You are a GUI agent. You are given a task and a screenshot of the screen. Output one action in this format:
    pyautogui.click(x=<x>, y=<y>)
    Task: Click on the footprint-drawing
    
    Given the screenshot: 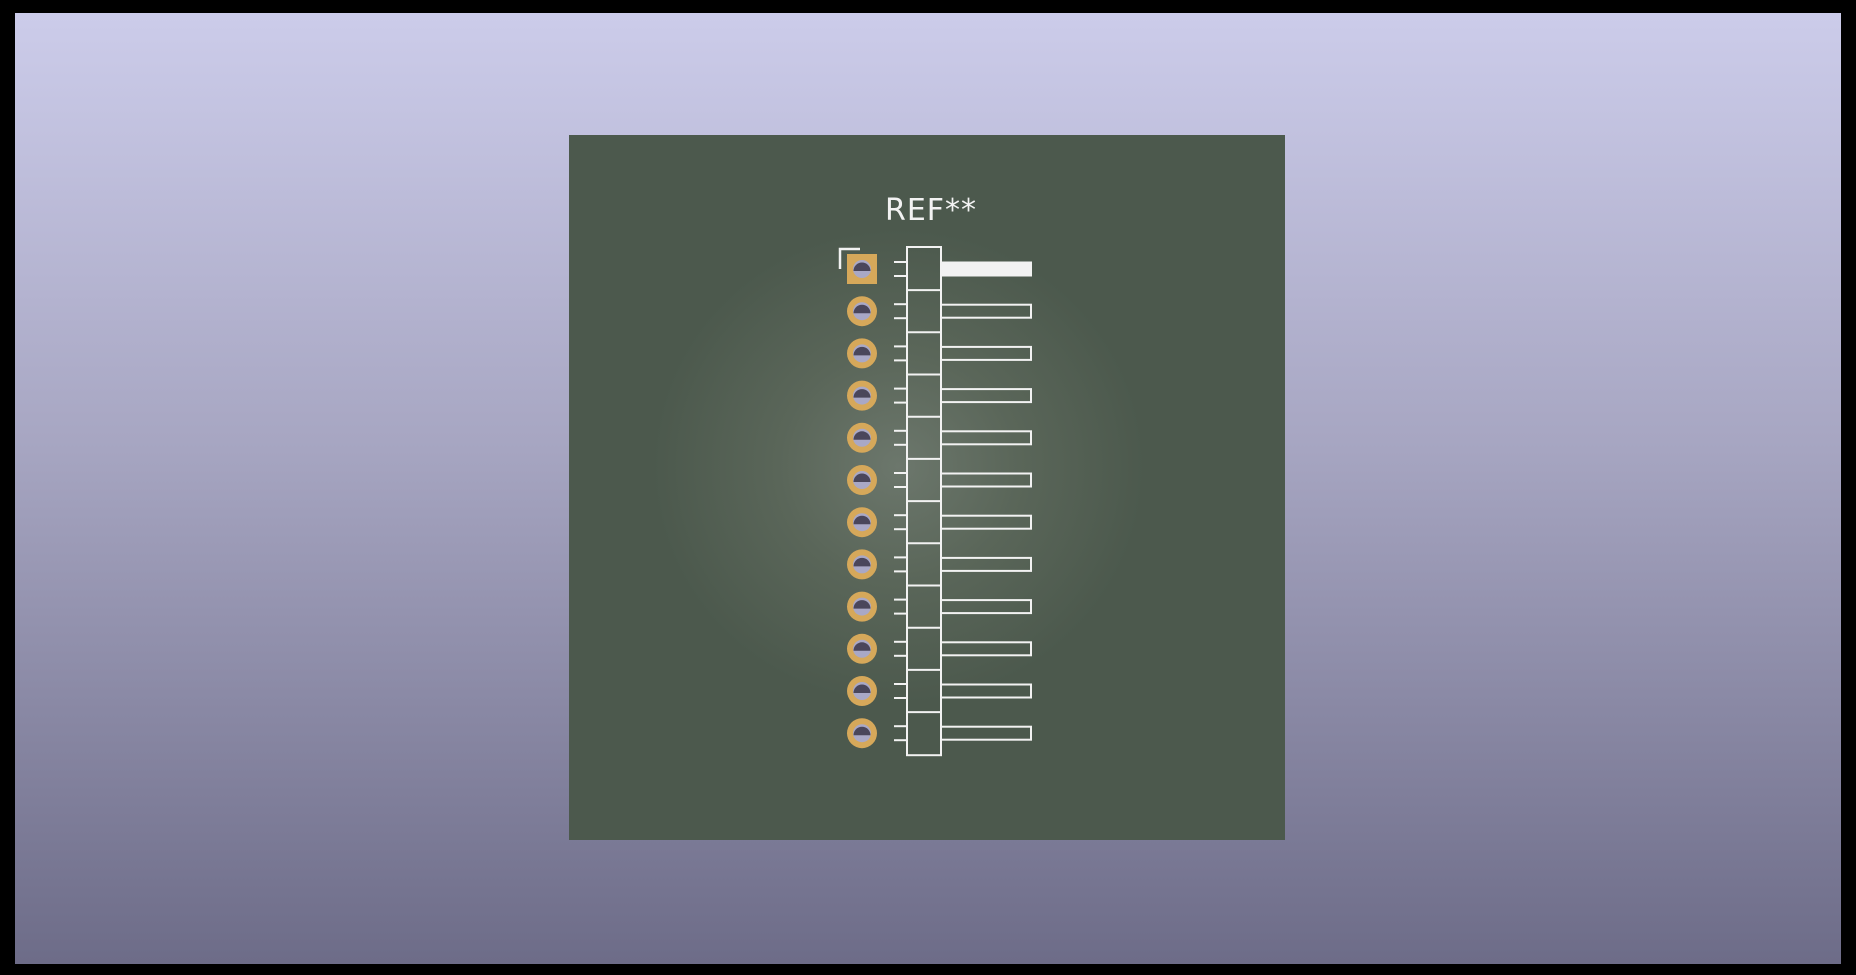 What is the action you would take?
    pyautogui.click(x=935, y=501)
    